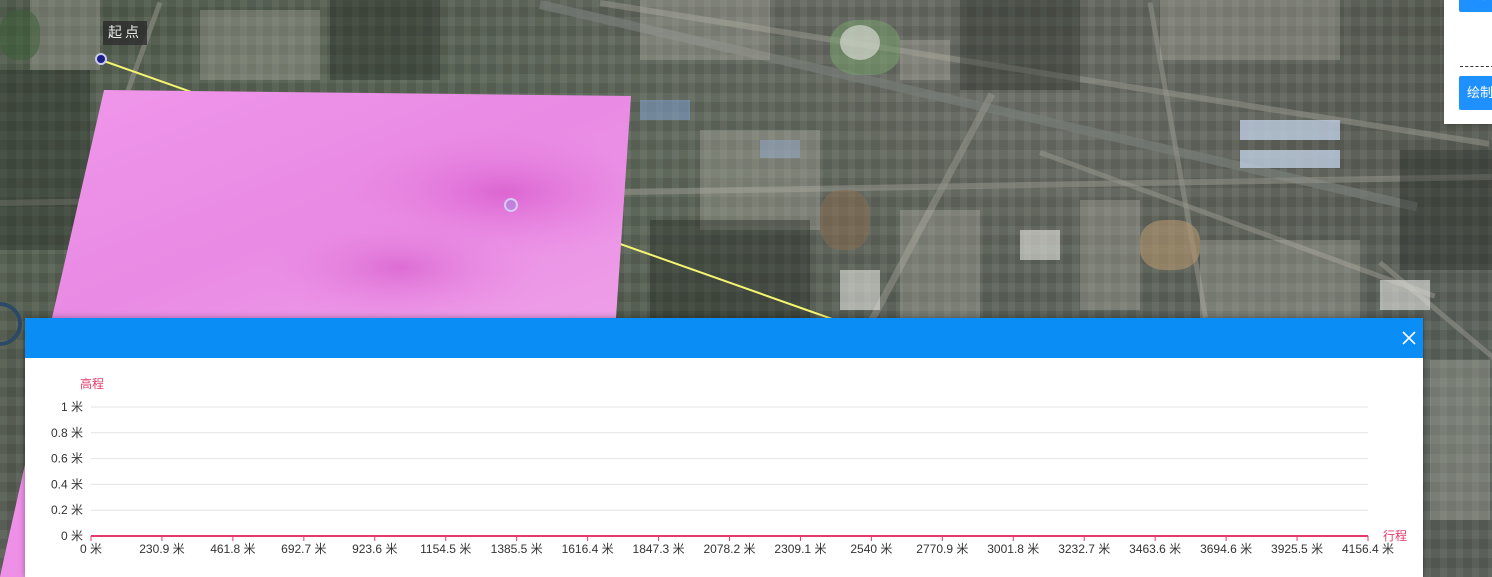  Describe the element at coordinates (67, 484) in the screenshot. I see `y-tick-label: 0.4 米` at that location.